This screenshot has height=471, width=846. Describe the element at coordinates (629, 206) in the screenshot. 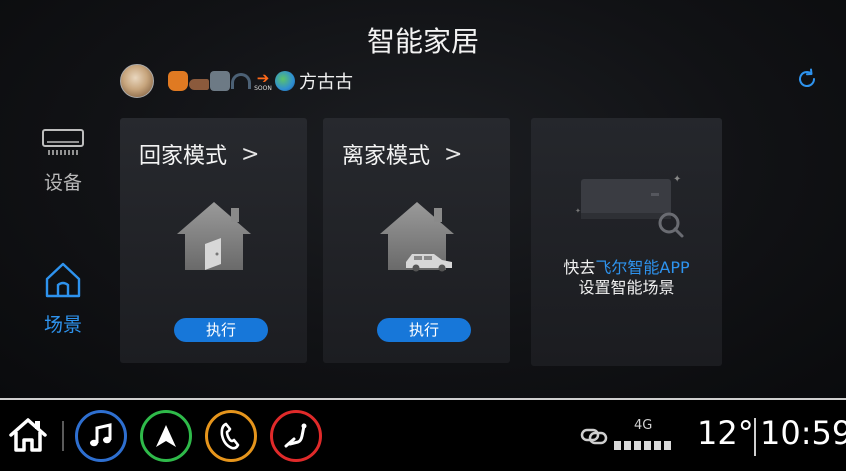

I see `device-search-icon: ✦ ✦` at that location.